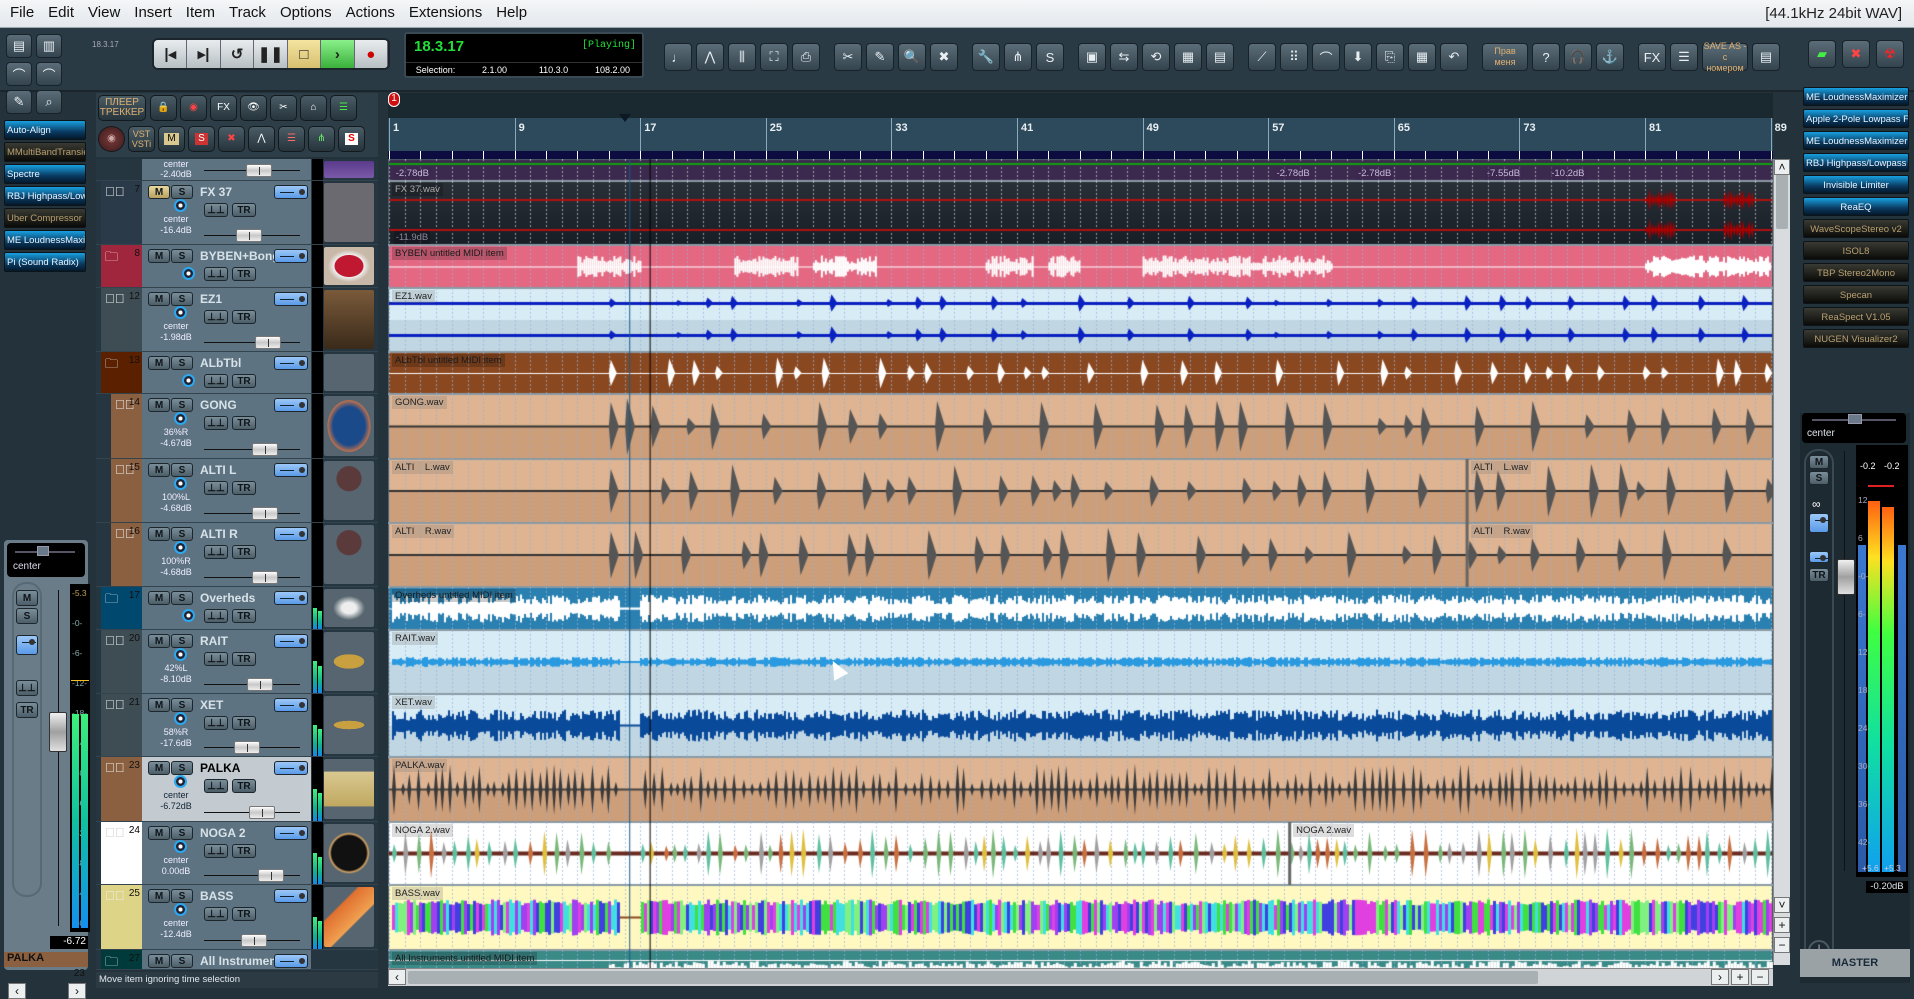 This screenshot has height=999, width=1914. Describe the element at coordinates (1855, 419) in the screenshot. I see `master-pan-handle` at that location.